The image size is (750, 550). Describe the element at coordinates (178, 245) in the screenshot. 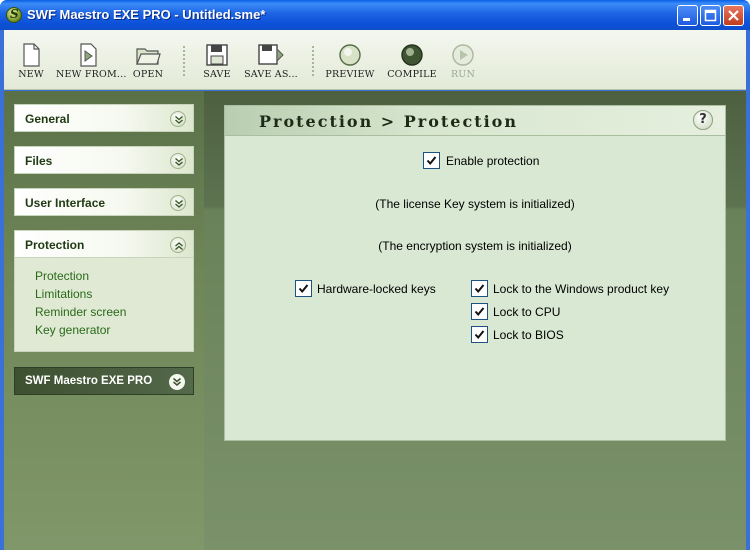

I see `chevron-up-icon` at that location.